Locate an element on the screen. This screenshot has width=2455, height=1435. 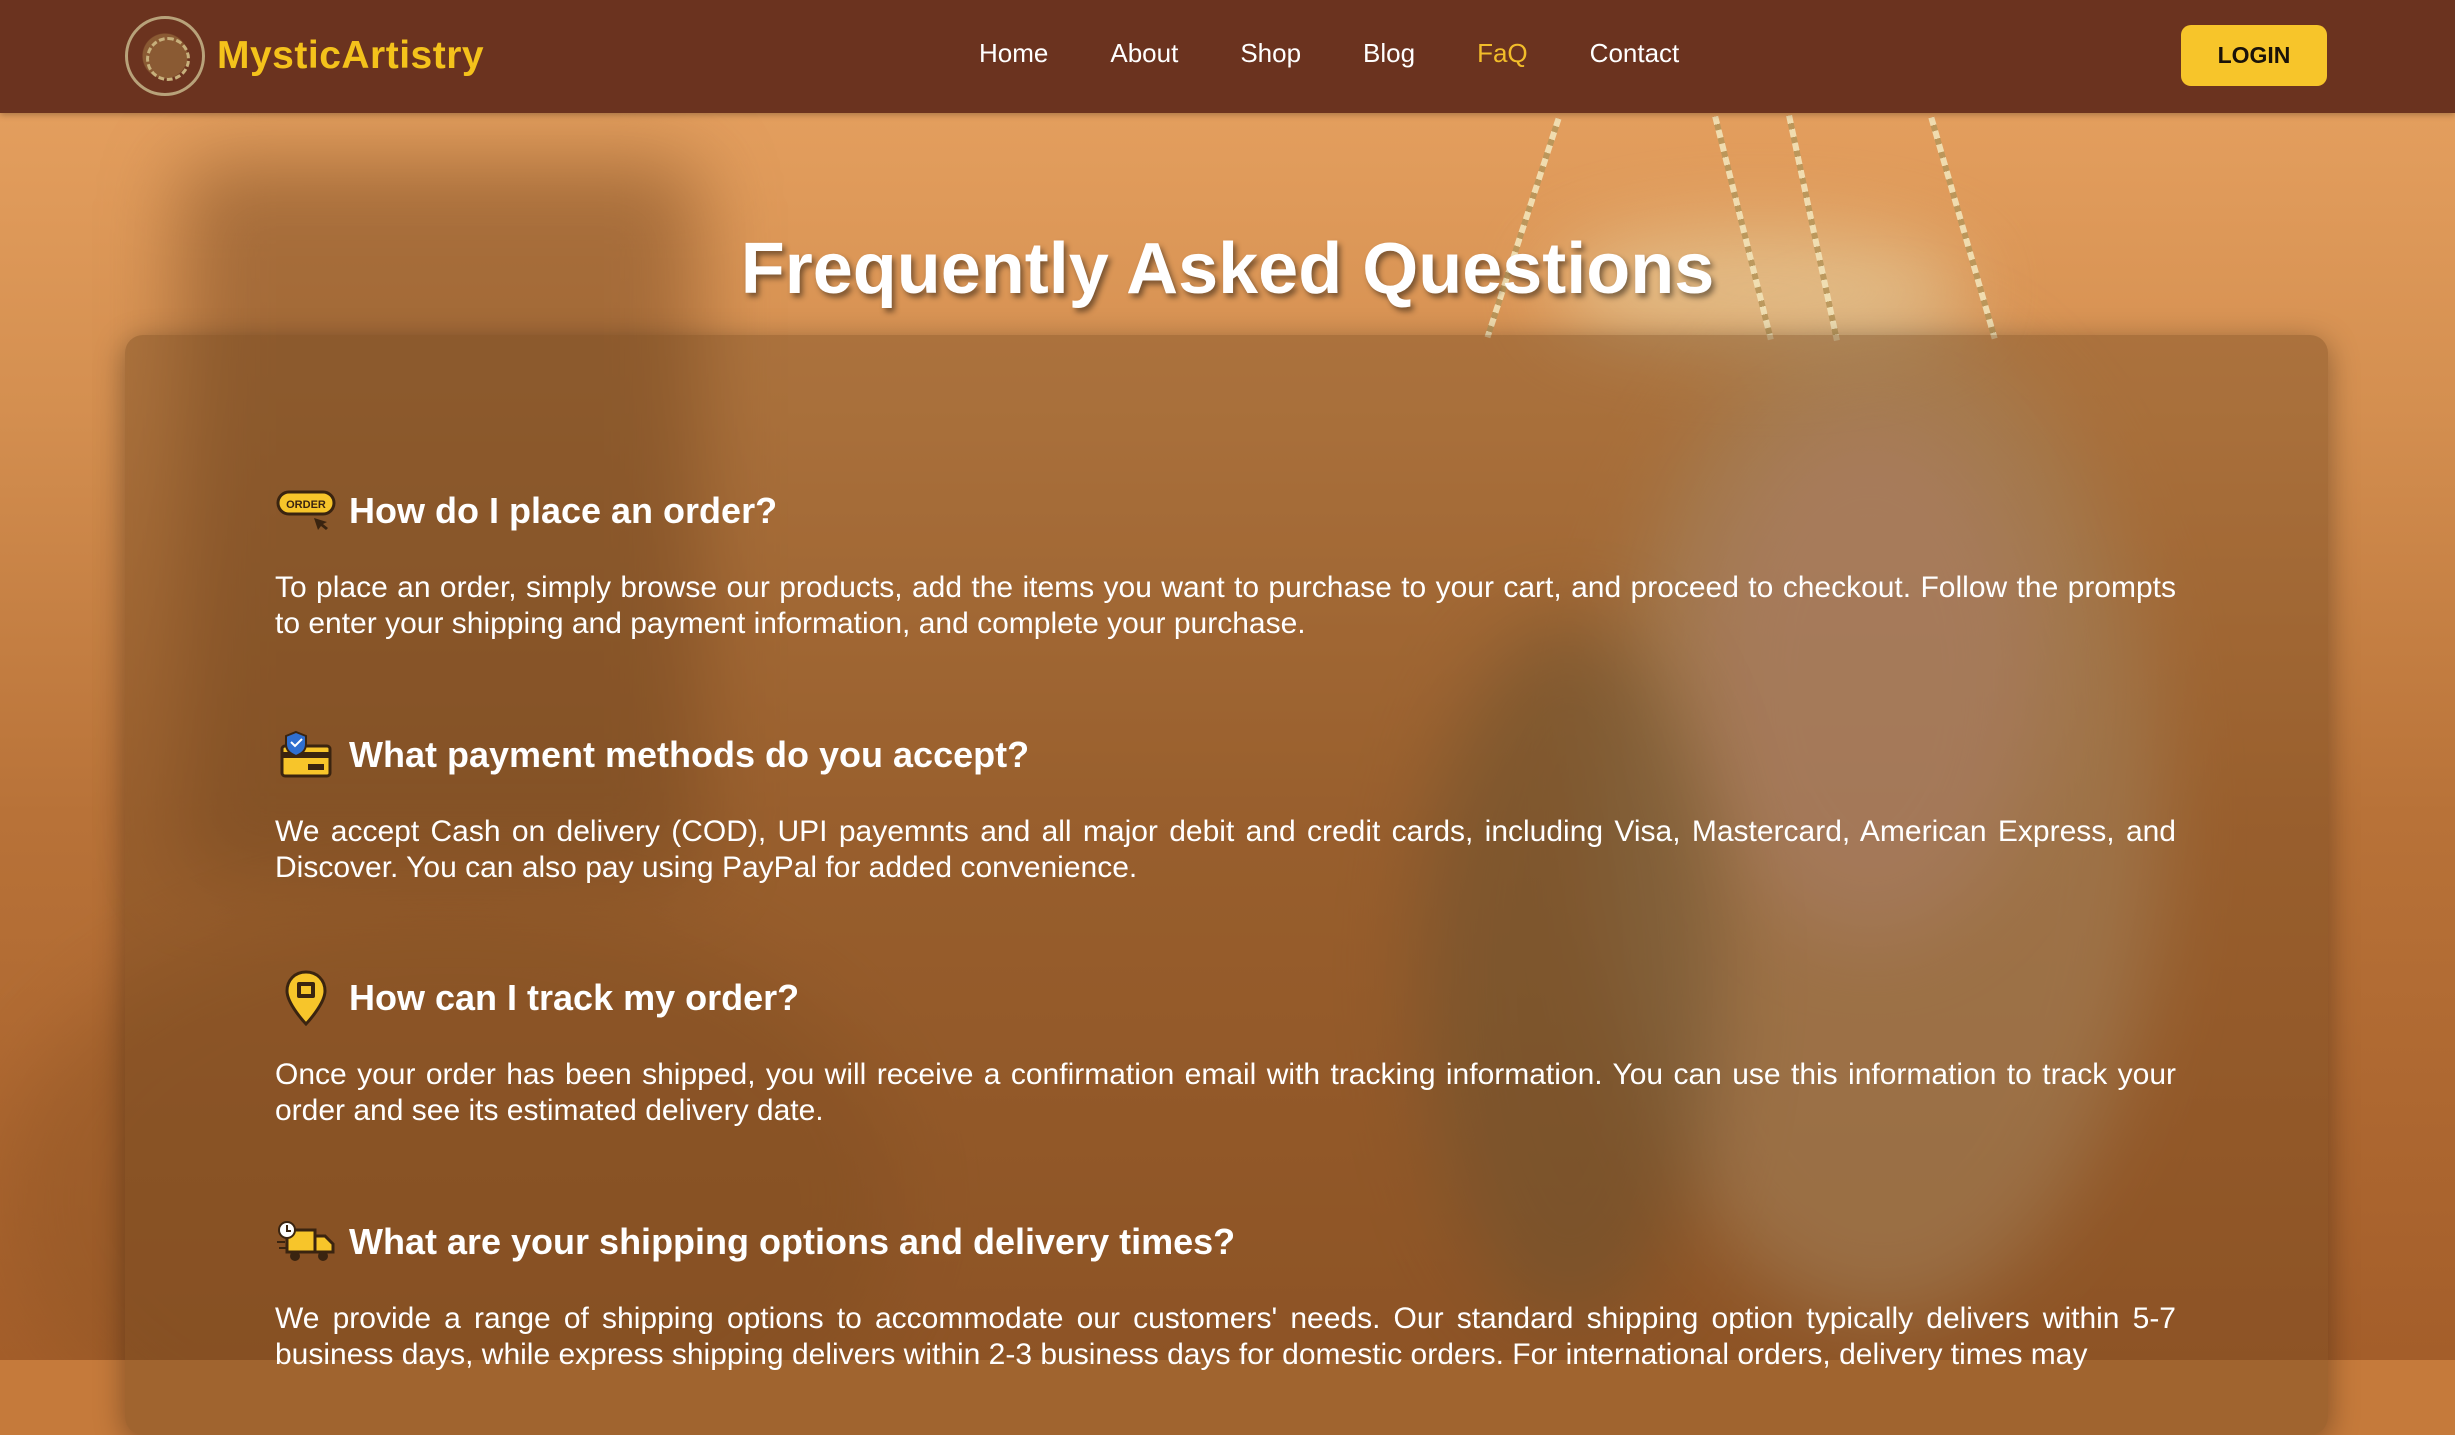
brand-name: MysticArtistry is located at coordinates (351, 55).